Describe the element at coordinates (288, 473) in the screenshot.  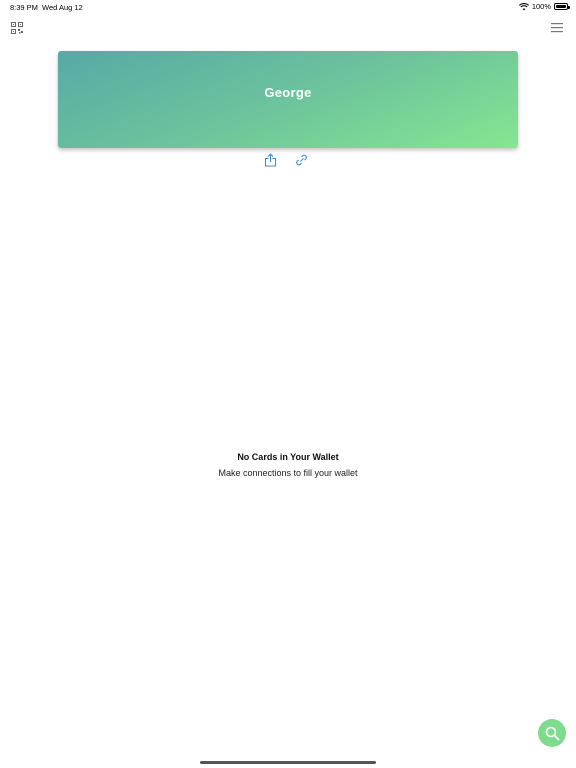
I see `empty-state-subtitle: Make connections to fill your wallet` at that location.